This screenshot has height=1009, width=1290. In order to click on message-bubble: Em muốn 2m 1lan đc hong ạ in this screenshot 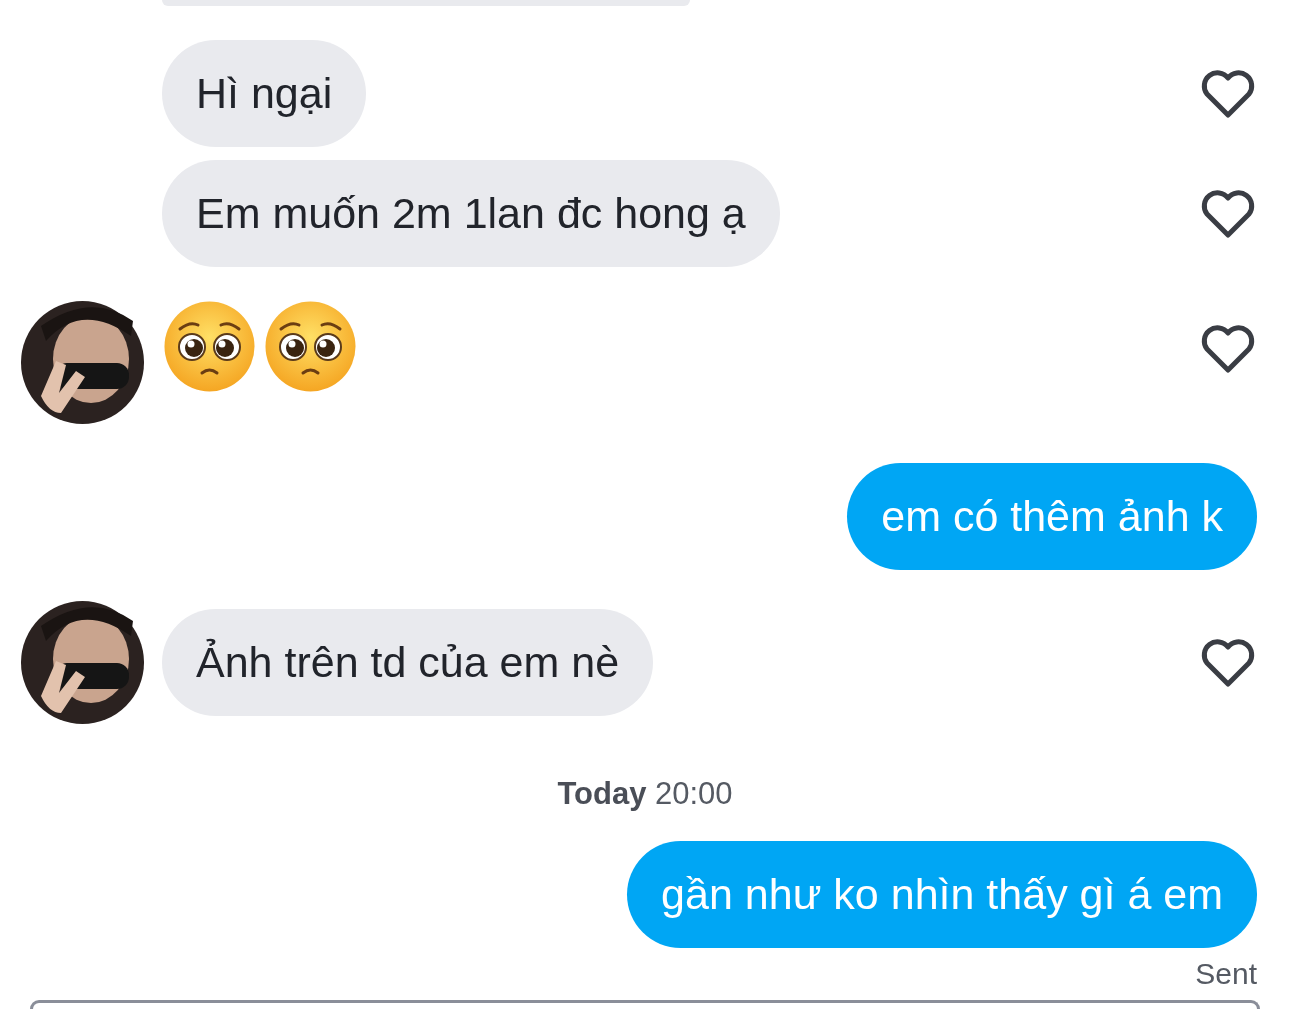, I will do `click(471, 213)`.